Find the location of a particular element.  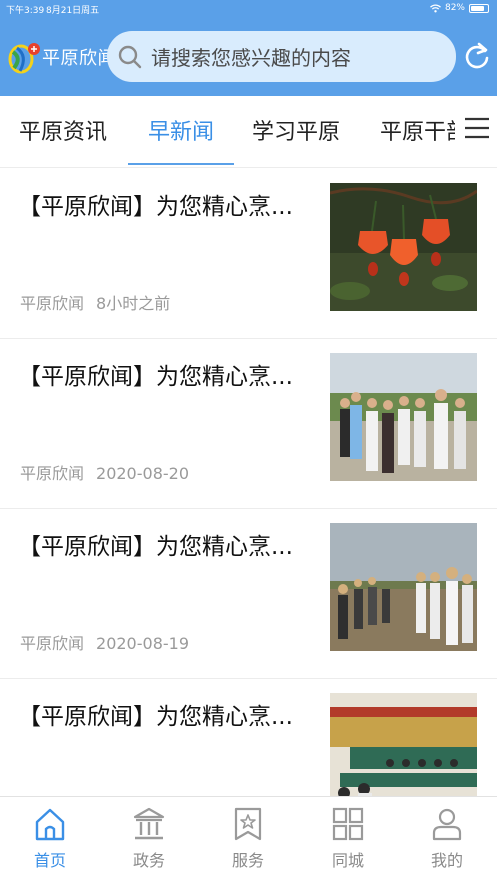

nav-home-label: 首页 is located at coordinates (49, 860).